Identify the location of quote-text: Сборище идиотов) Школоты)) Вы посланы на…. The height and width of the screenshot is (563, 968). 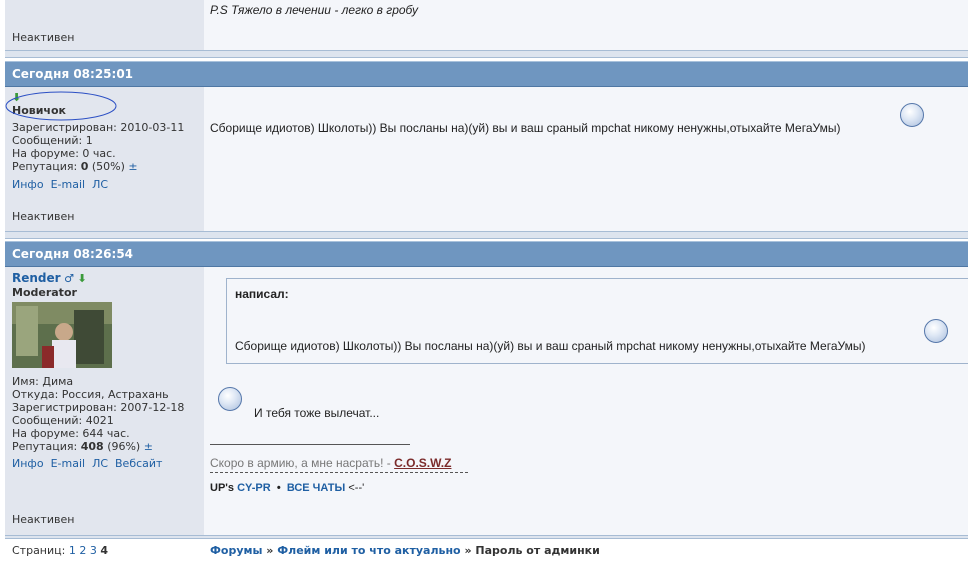
(550, 346).